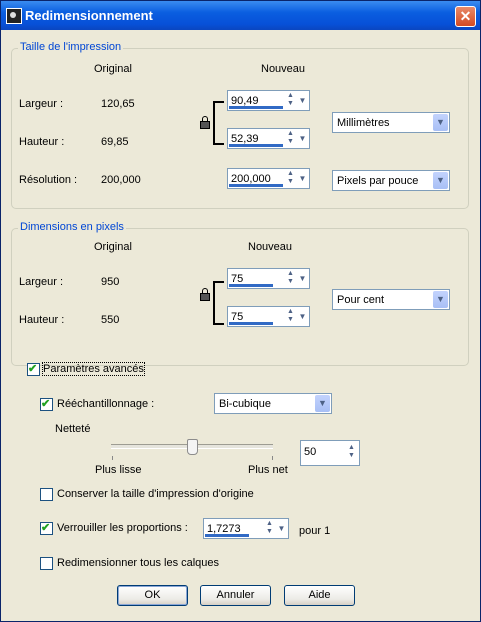 Image resolution: width=481 pixels, height=622 pixels. What do you see at coordinates (218, 303) in the screenshot?
I see `pixel-link-bracket` at bounding box center [218, 303].